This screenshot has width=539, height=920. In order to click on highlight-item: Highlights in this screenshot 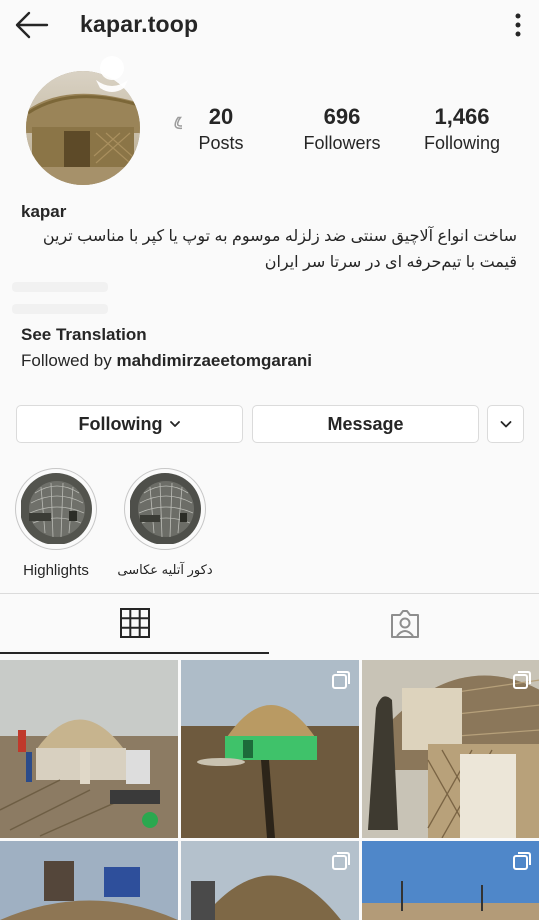, I will do `click(56, 523)`.